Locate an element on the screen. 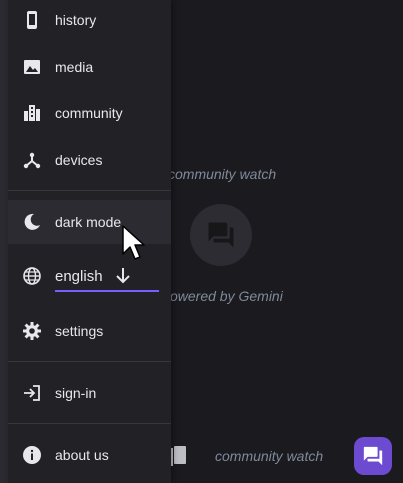 The height and width of the screenshot is (483, 403). menu-item-label: history is located at coordinates (76, 20).